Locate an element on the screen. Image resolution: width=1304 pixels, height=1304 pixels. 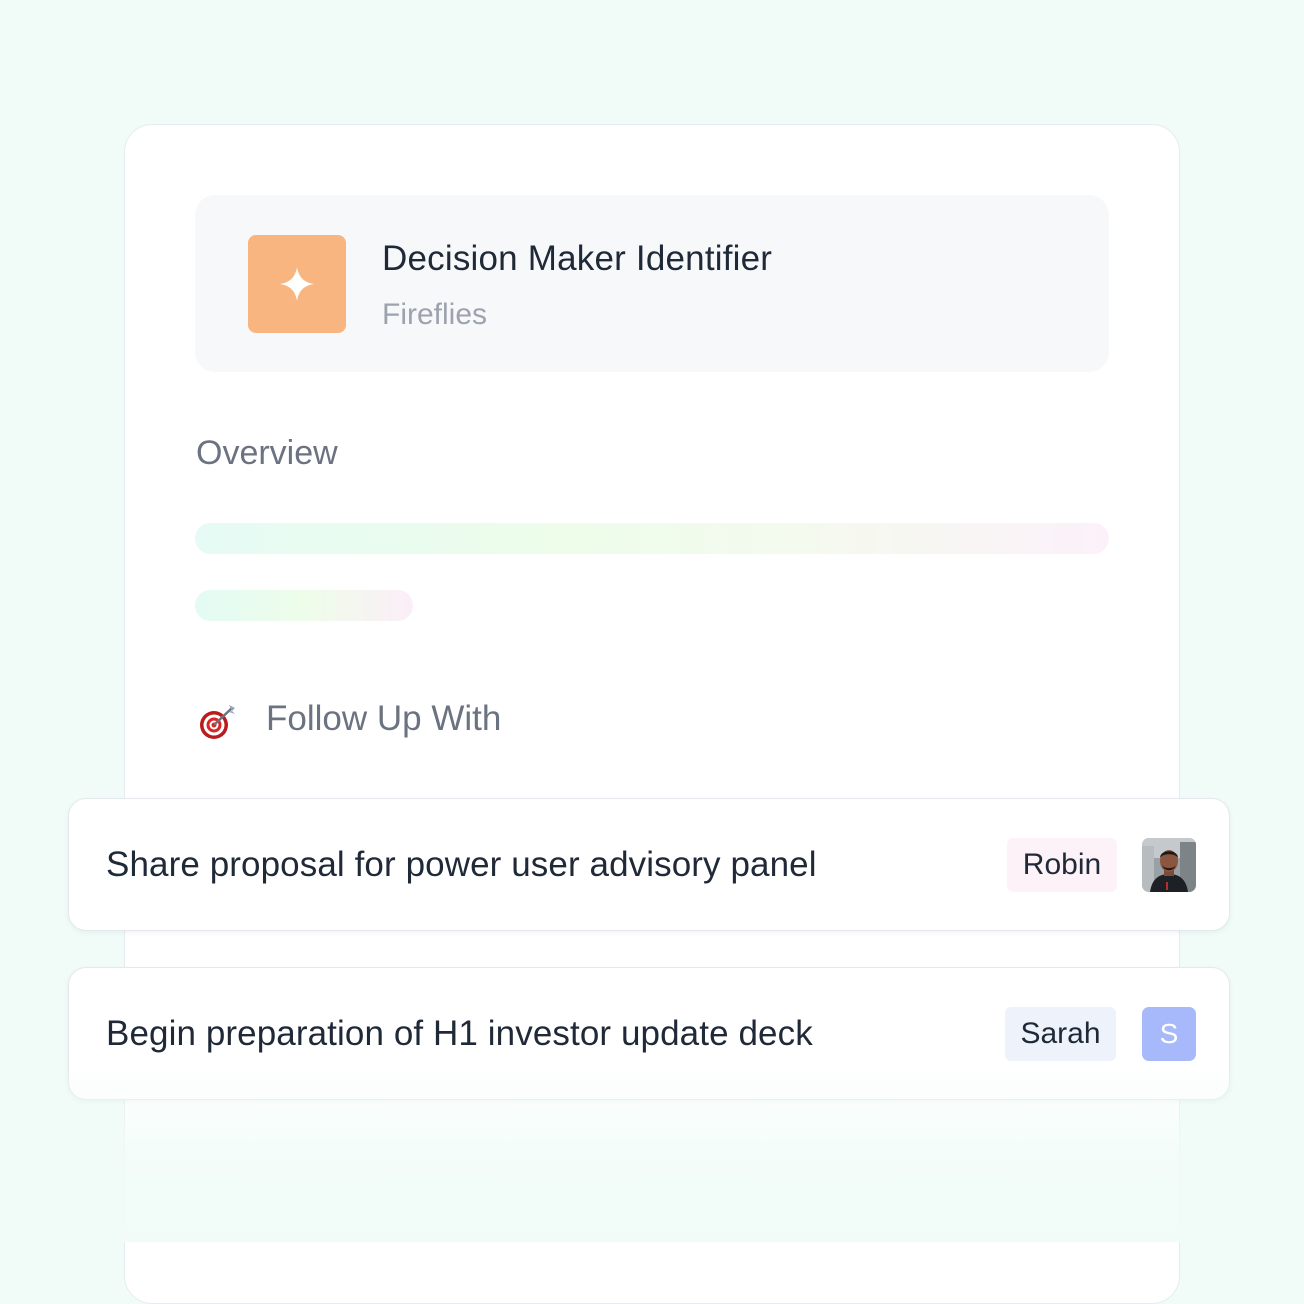
avatar: S is located at coordinates (1169, 1034).